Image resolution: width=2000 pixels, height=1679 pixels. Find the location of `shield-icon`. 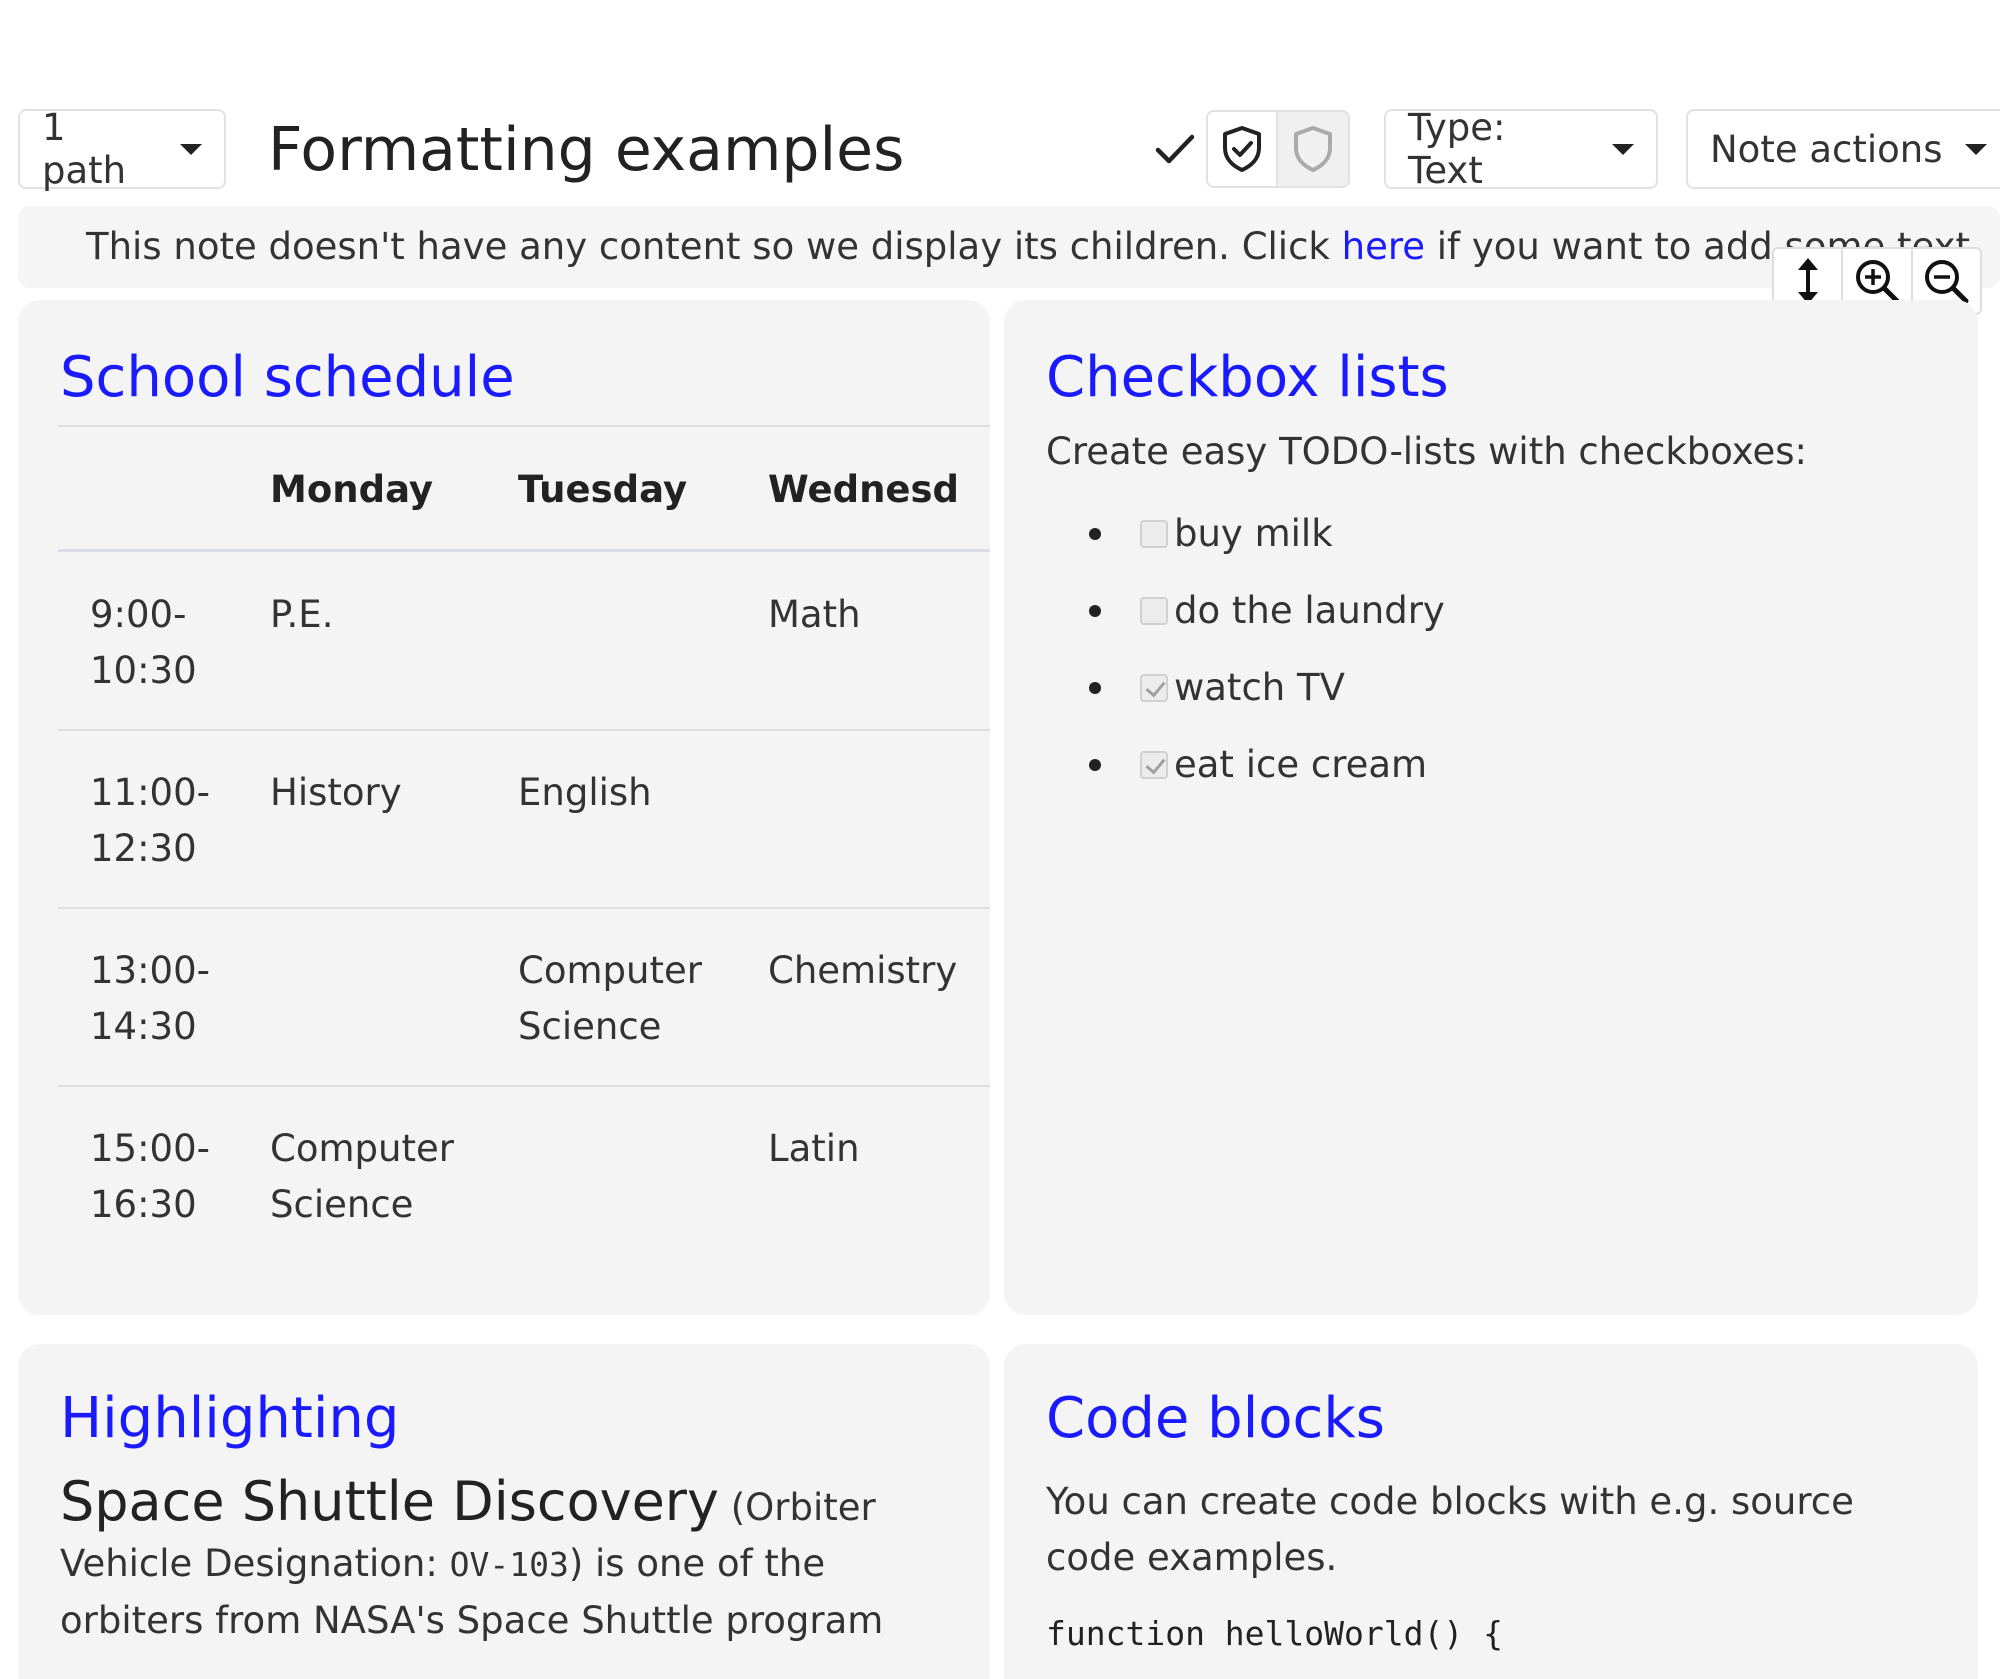

shield-icon is located at coordinates (1313, 149).